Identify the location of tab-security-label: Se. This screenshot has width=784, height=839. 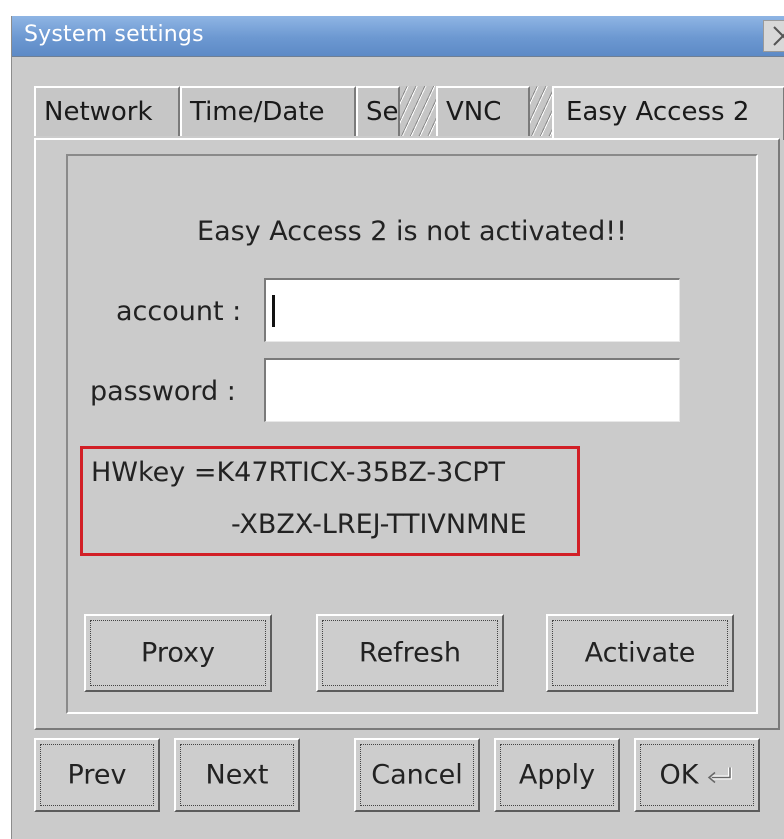
(382, 112).